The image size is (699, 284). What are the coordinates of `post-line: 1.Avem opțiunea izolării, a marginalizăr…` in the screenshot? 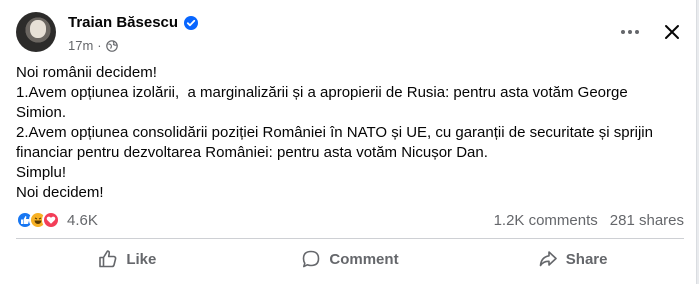 It's located at (322, 92).